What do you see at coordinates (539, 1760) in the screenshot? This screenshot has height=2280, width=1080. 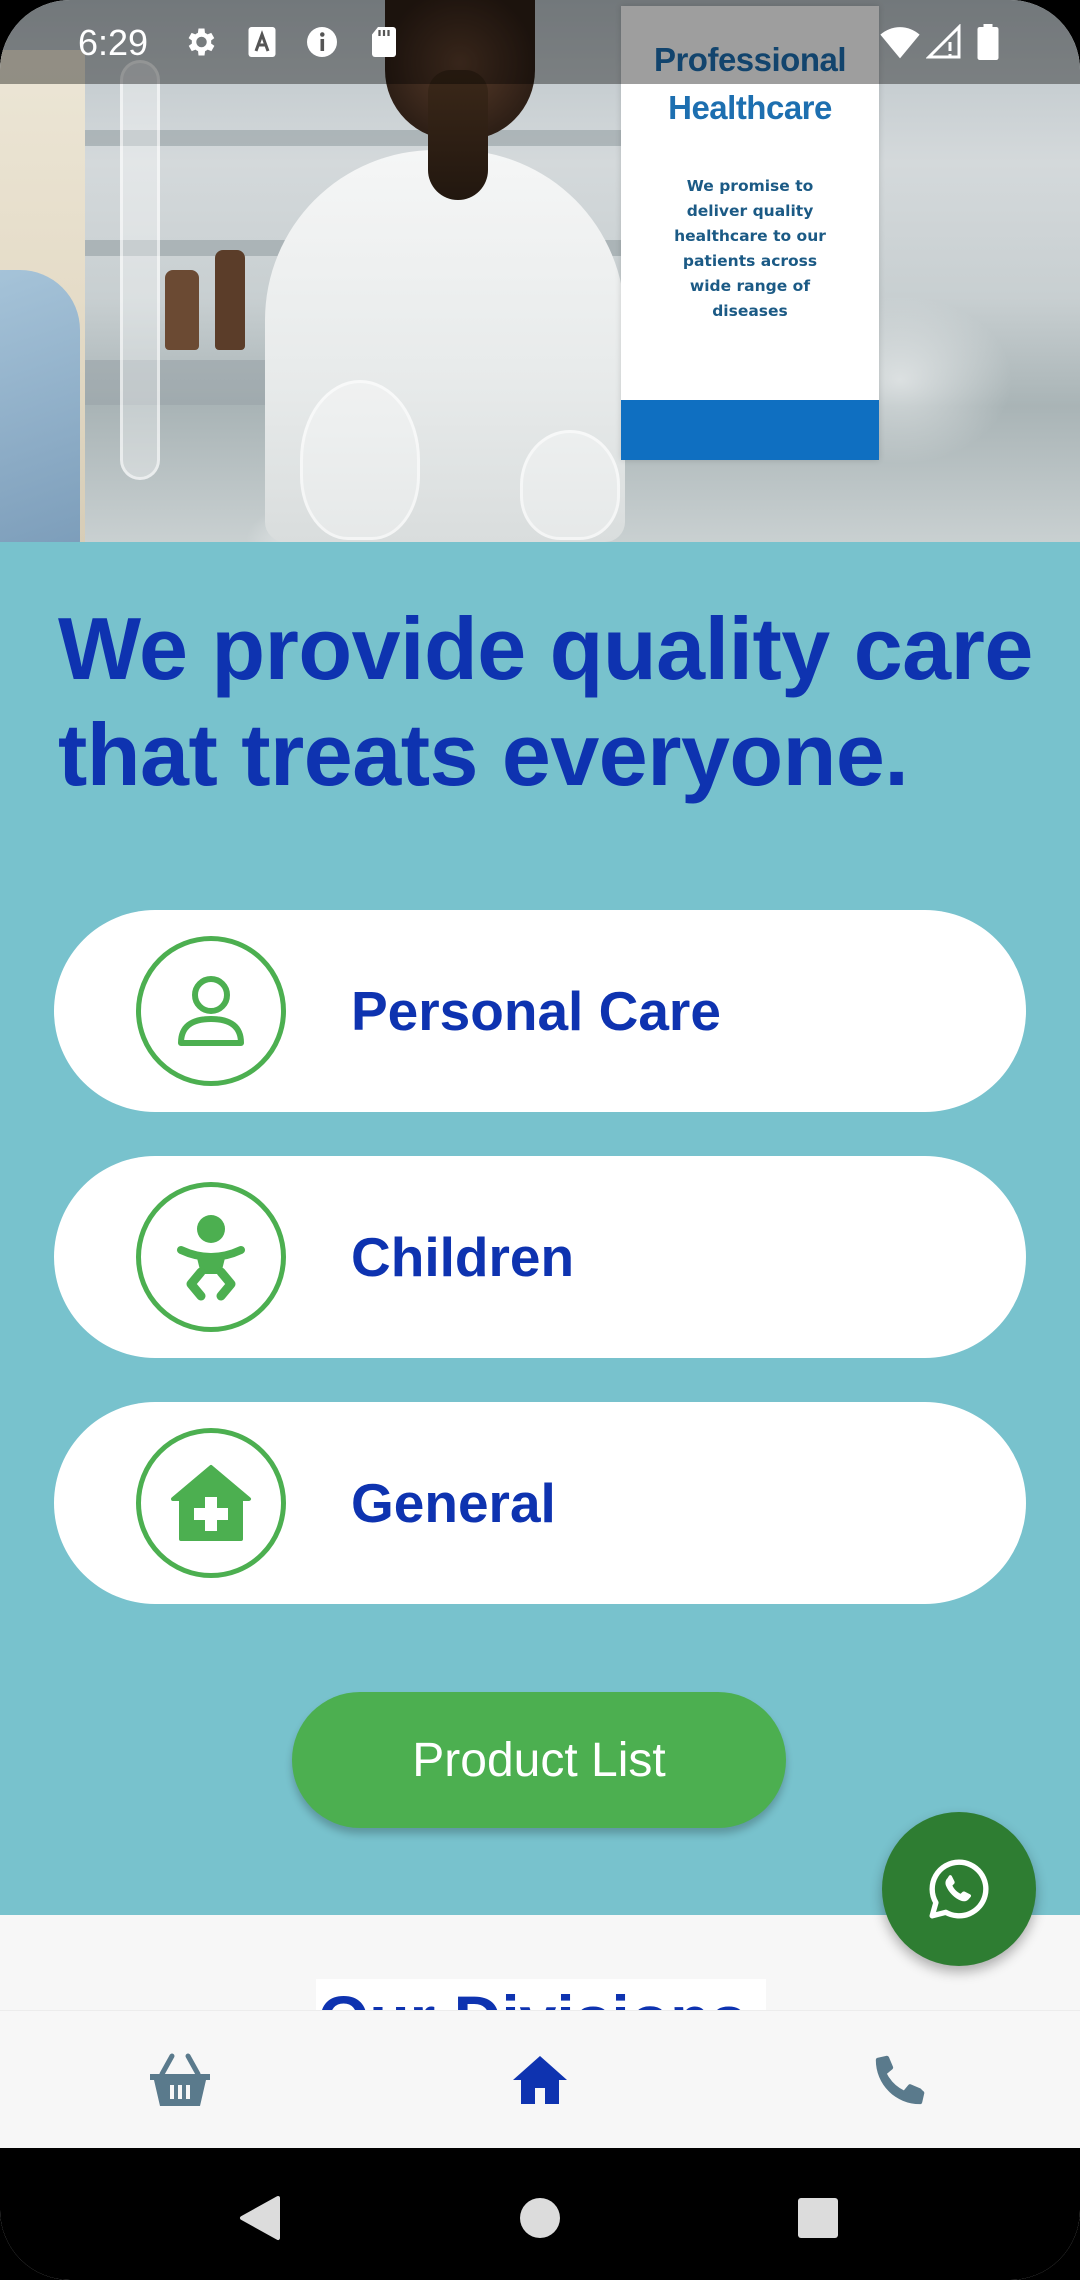 I see `product-list-button: Product List` at bounding box center [539, 1760].